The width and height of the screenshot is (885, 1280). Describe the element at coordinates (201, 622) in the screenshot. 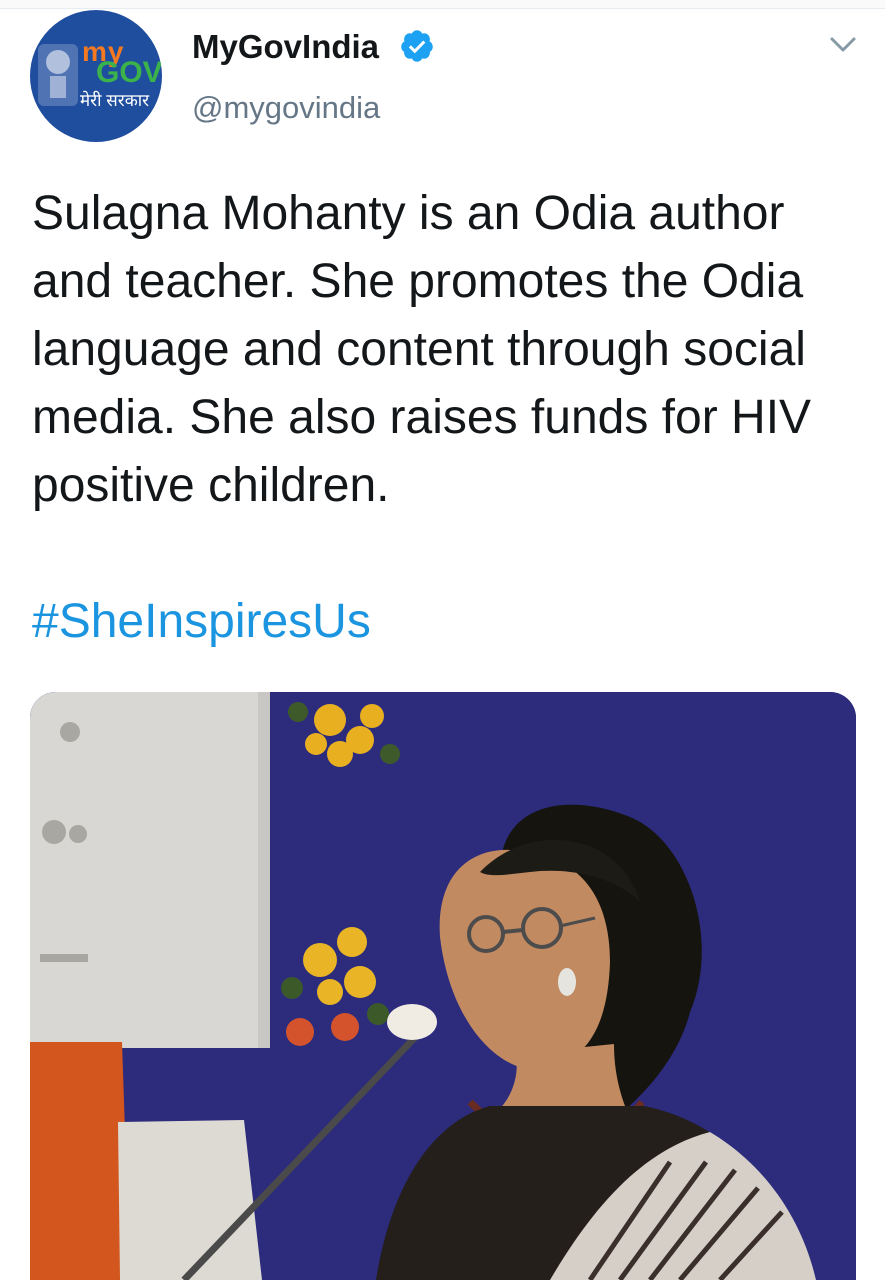

I see `hashtag-link: #SheInspiresUs` at that location.